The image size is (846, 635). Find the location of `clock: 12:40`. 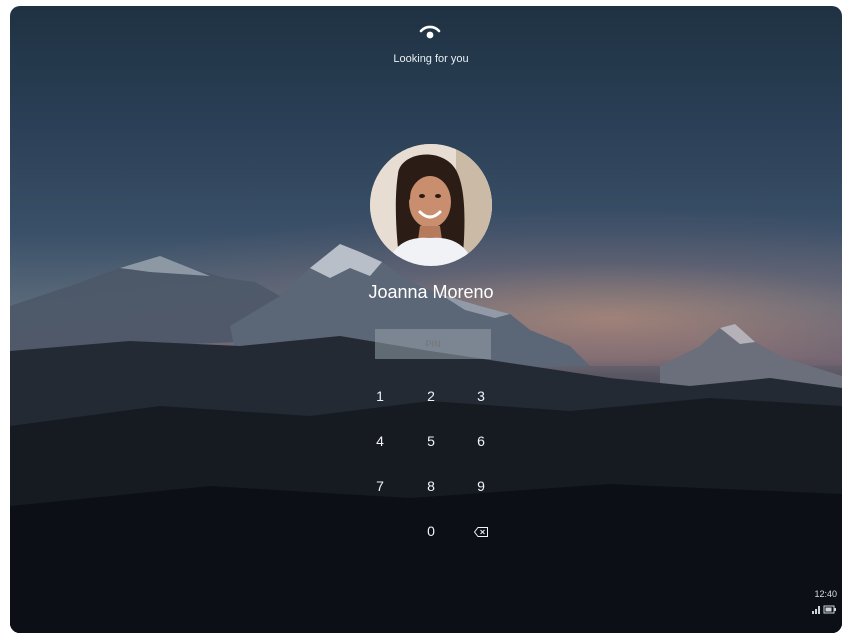

clock: 12:40 is located at coordinates (825, 594).